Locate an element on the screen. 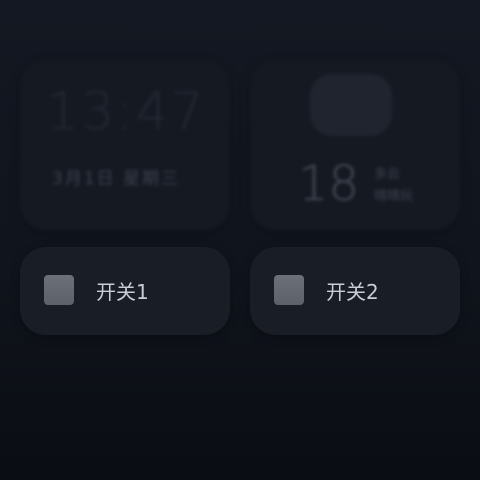  weather-description: 多云 晴晴玩 is located at coordinates (393, 186).